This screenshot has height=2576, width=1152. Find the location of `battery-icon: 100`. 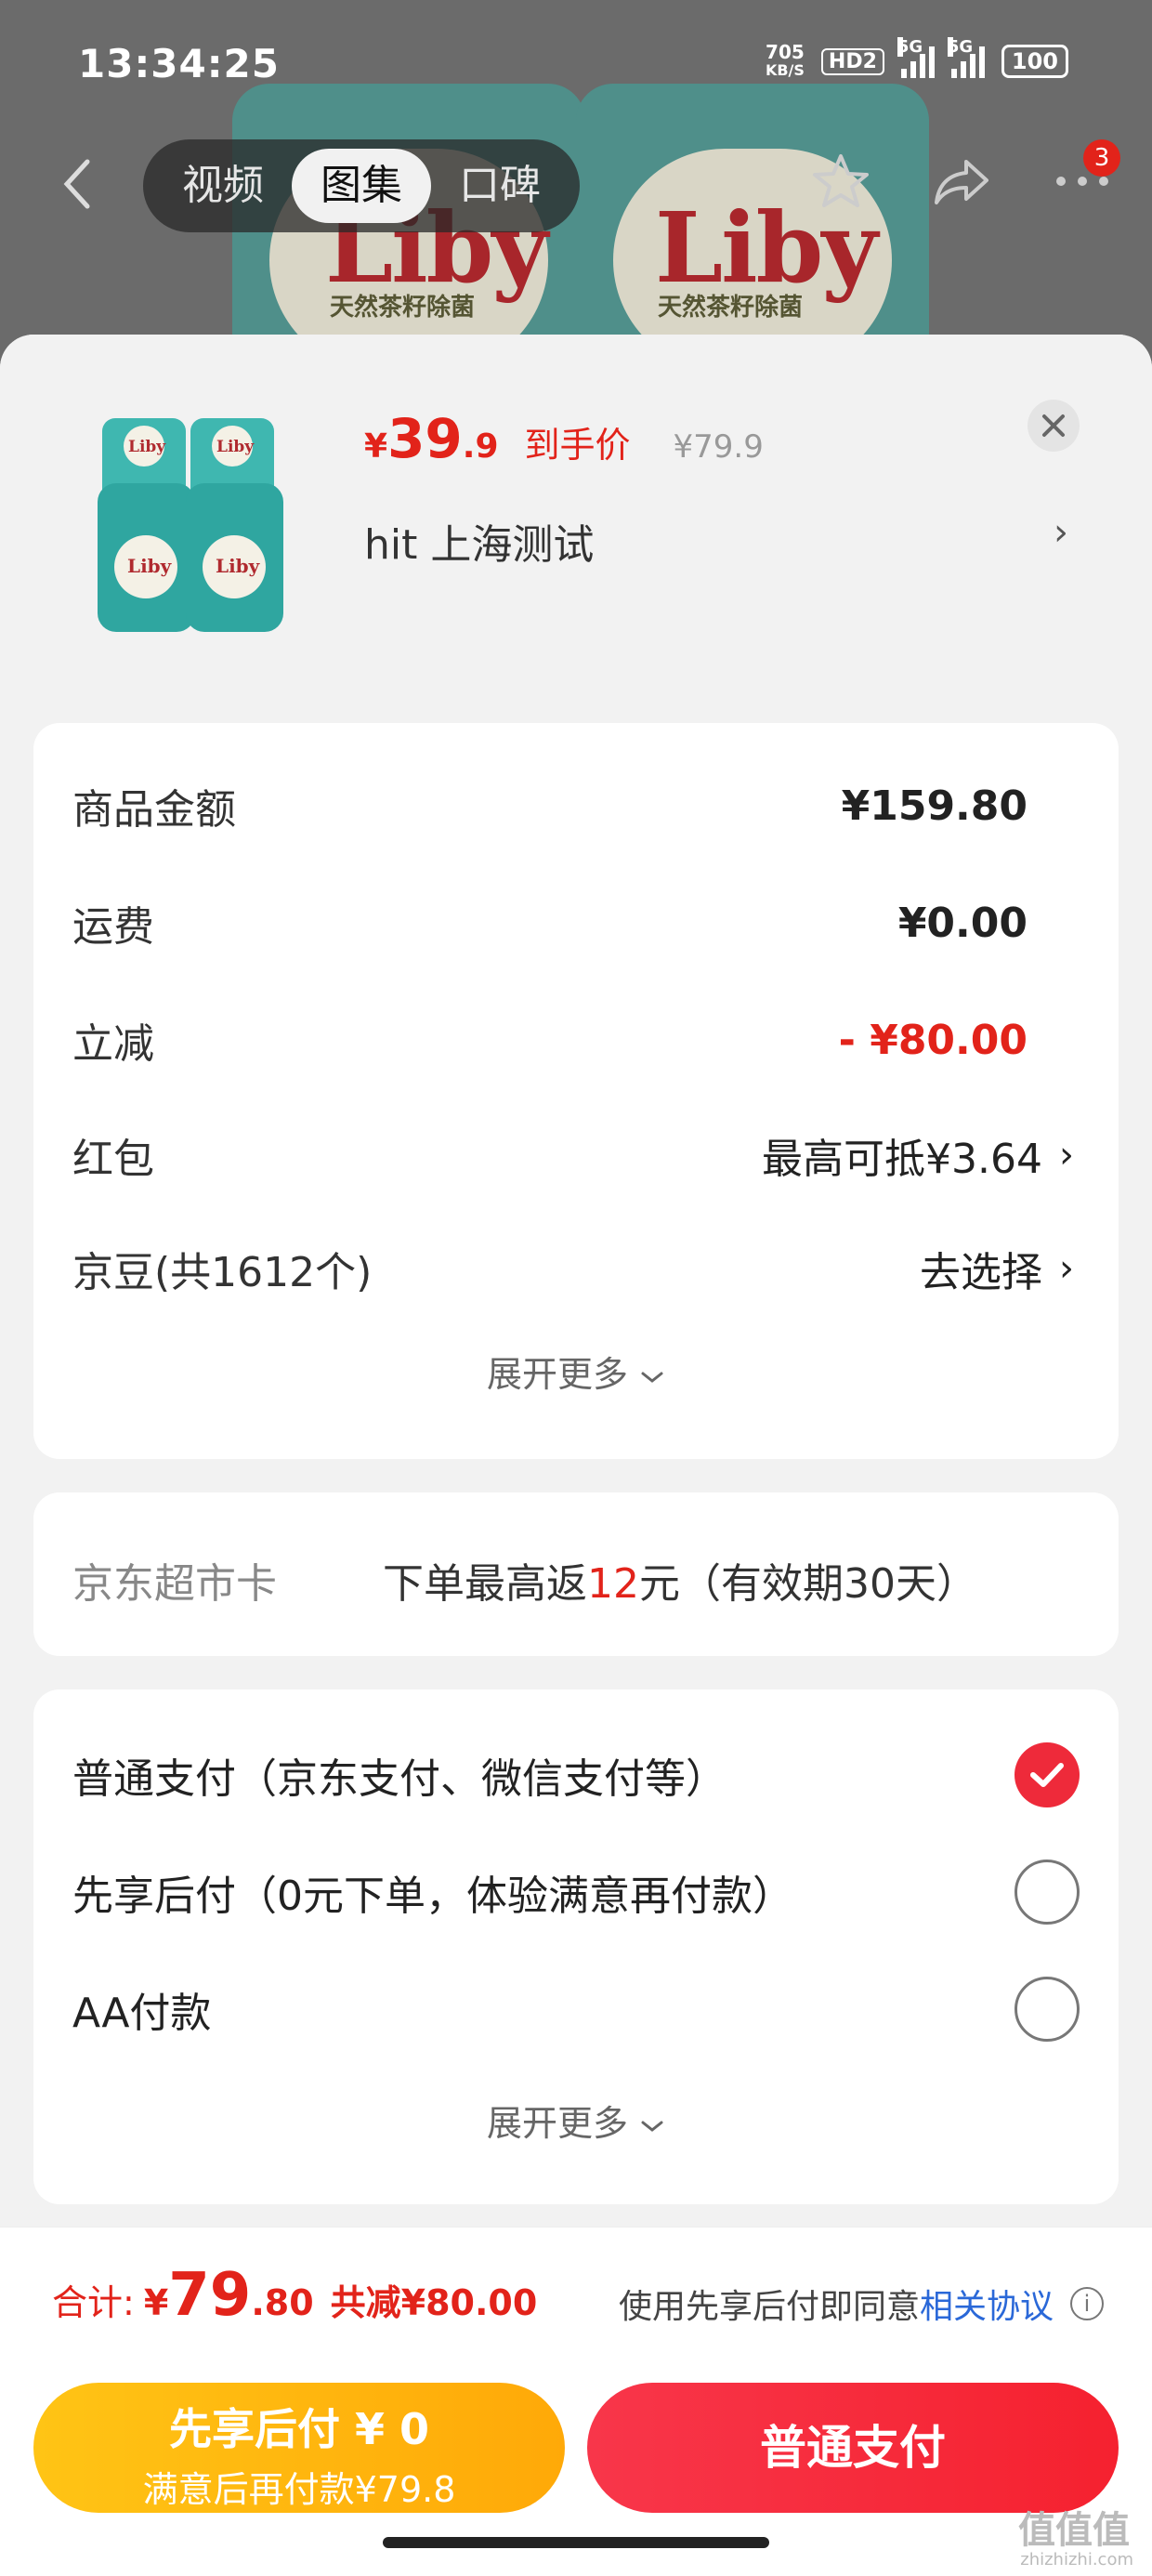

battery-icon: 100 is located at coordinates (1034, 61).